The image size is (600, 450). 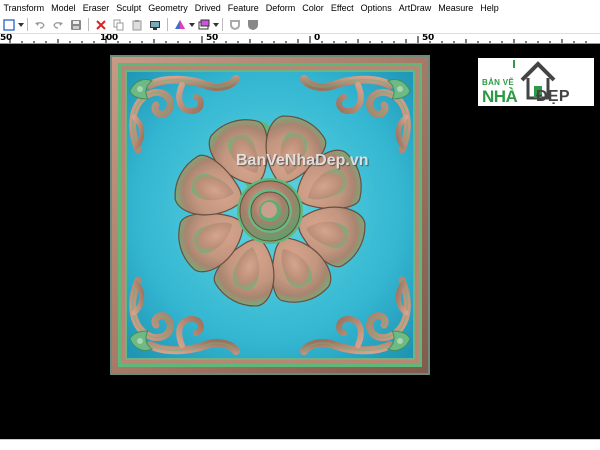 What do you see at coordinates (137, 25) in the screenshot?
I see `paste-icon` at bounding box center [137, 25].